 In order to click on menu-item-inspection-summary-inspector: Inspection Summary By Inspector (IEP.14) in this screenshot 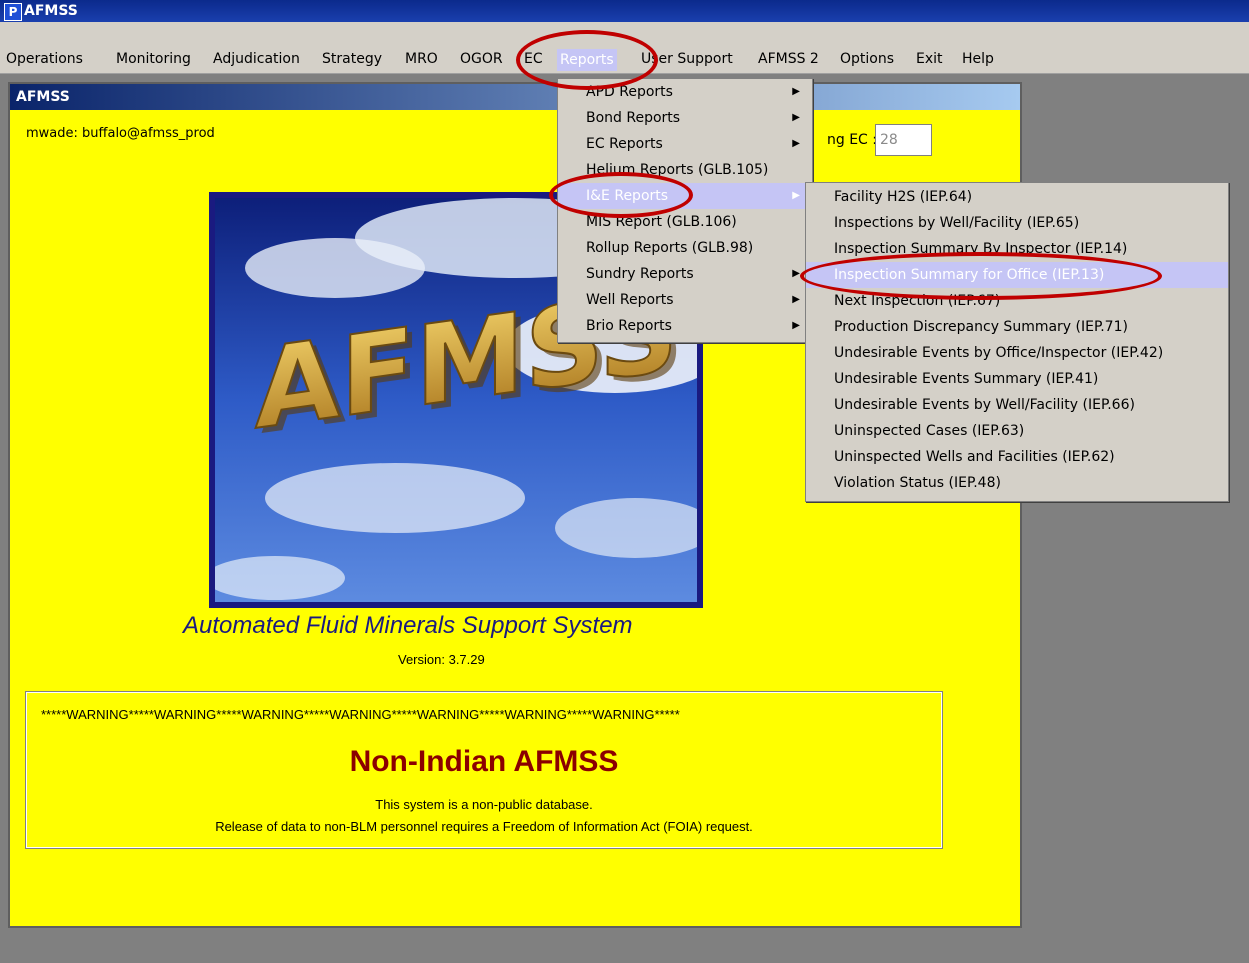, I will do `click(1017, 249)`.